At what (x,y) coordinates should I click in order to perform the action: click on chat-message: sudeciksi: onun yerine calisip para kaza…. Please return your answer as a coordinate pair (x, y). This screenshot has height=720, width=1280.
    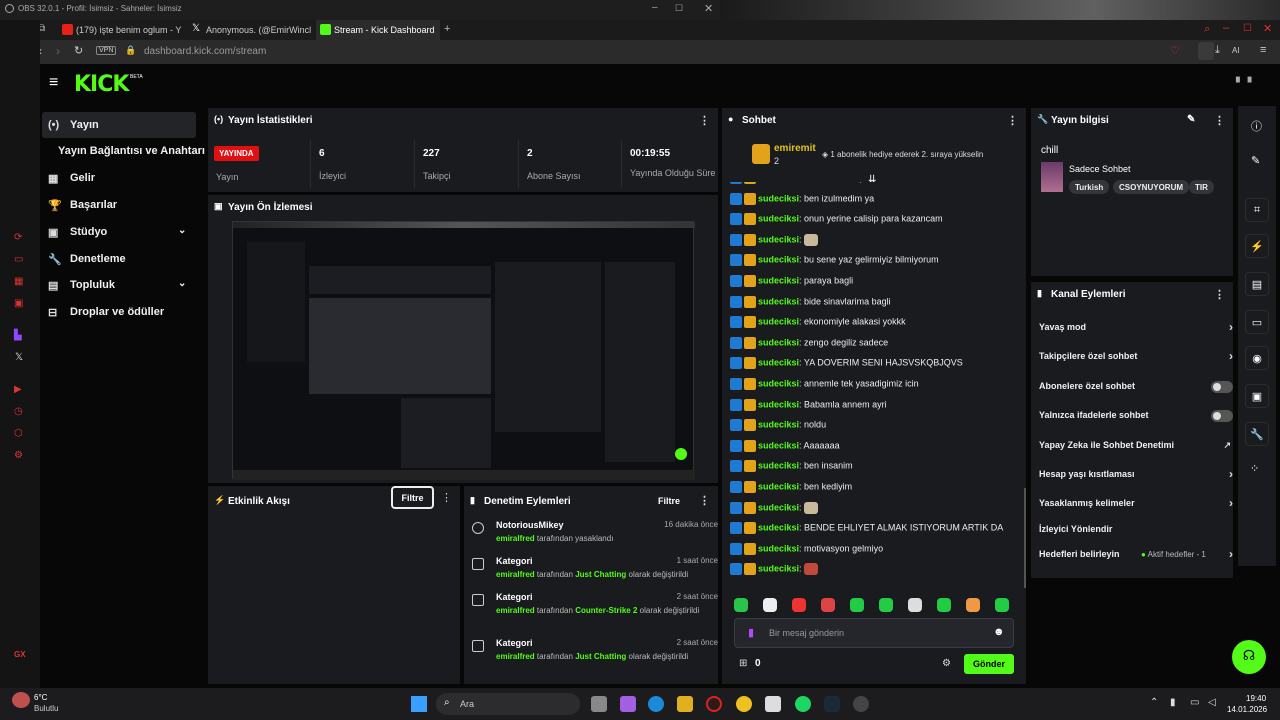
    Looking at the image, I should click on (875, 222).